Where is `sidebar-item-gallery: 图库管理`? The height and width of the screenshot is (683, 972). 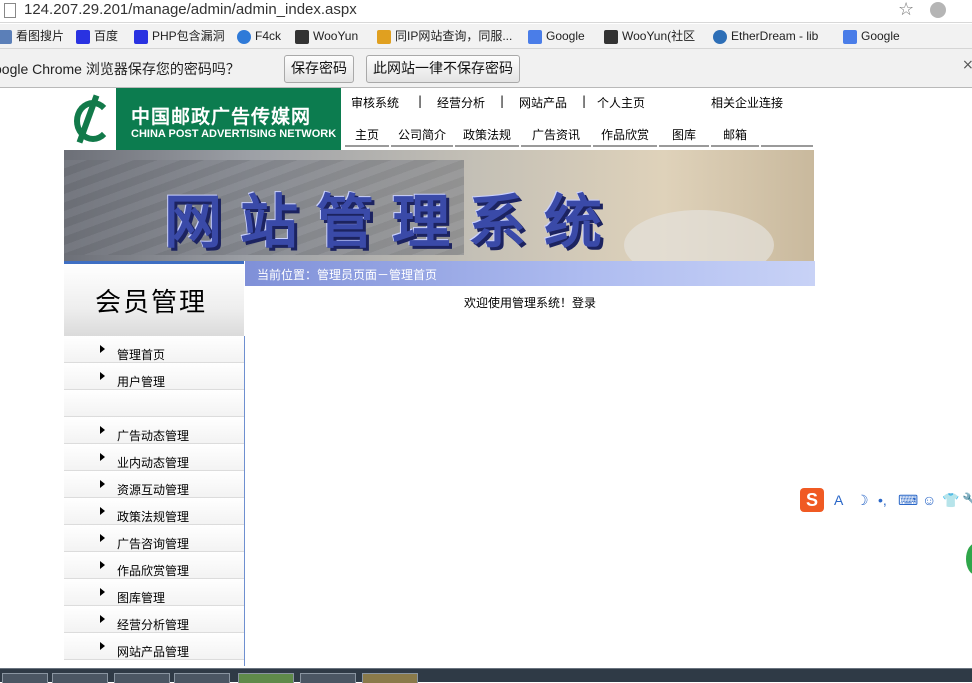
sidebar-item-gallery: 图库管理 is located at coordinates (154, 592).